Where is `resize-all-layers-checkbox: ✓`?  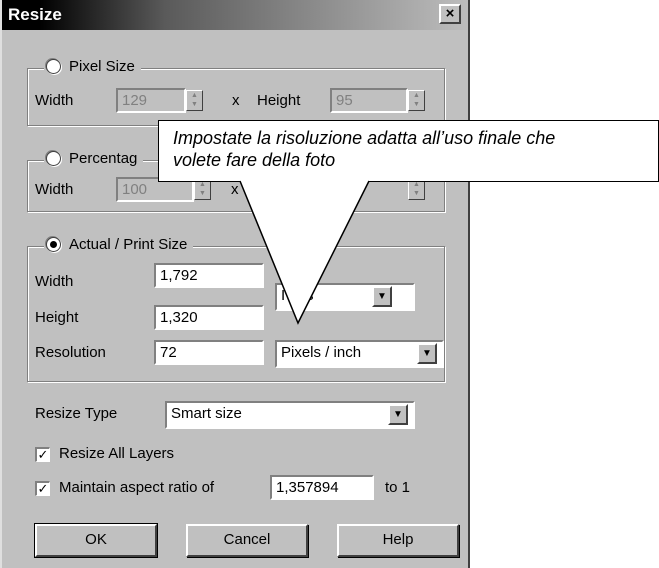 resize-all-layers-checkbox: ✓ is located at coordinates (42, 454).